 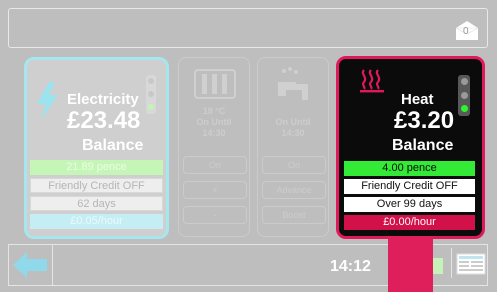 What do you see at coordinates (151, 94) in the screenshot?
I see `electricity-traffic-light` at bounding box center [151, 94].